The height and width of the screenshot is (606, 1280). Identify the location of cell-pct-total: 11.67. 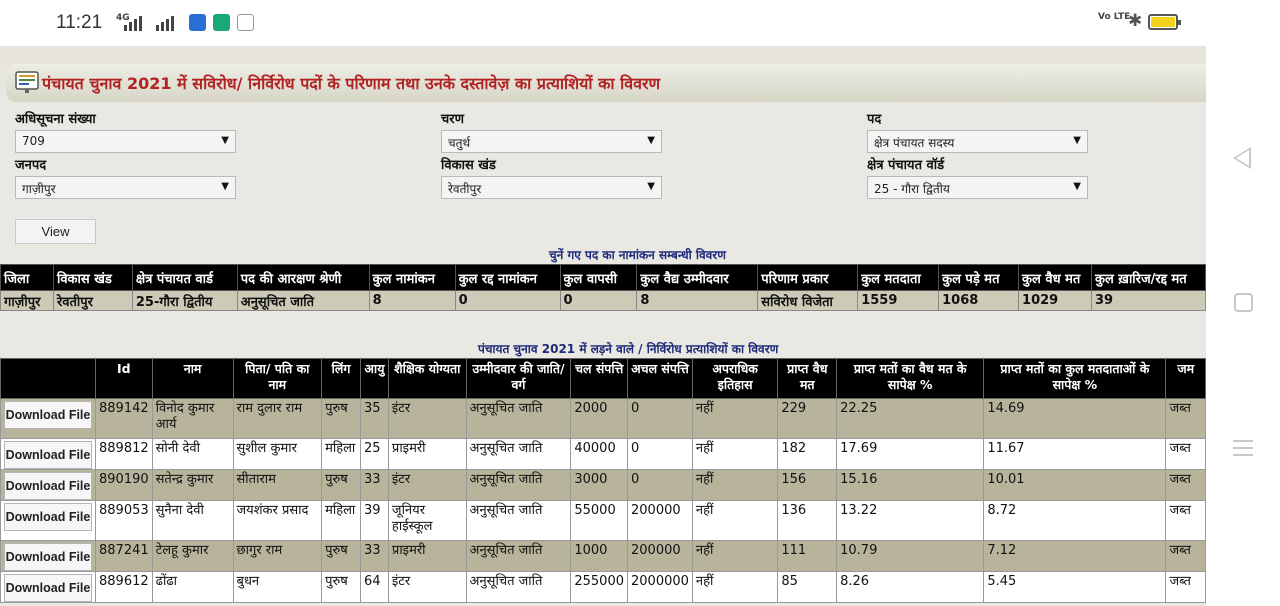
(1075, 454).